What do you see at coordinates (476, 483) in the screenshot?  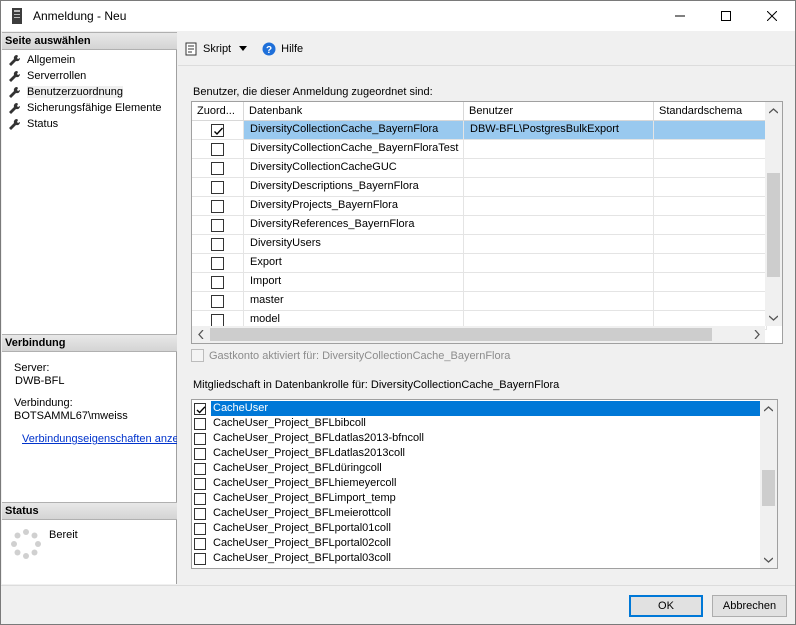 I see `list-item: CacheUser_Project_BFLhiemeyercoll` at bounding box center [476, 483].